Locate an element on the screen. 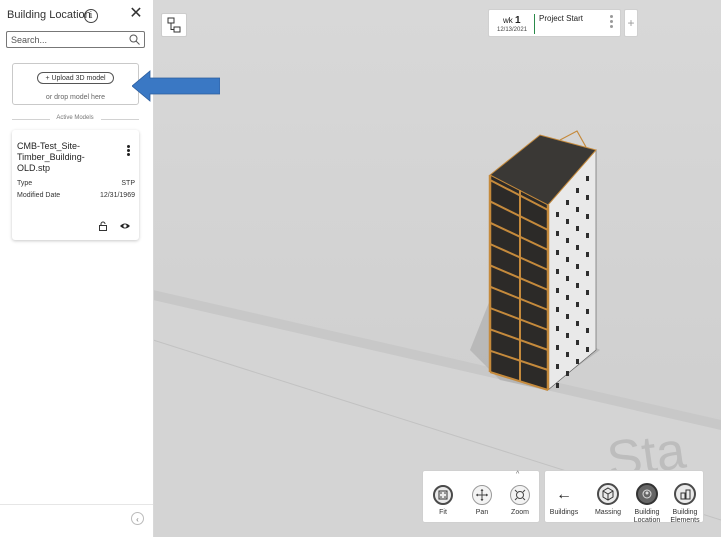  panel-title: Building Location is located at coordinates (49, 15).